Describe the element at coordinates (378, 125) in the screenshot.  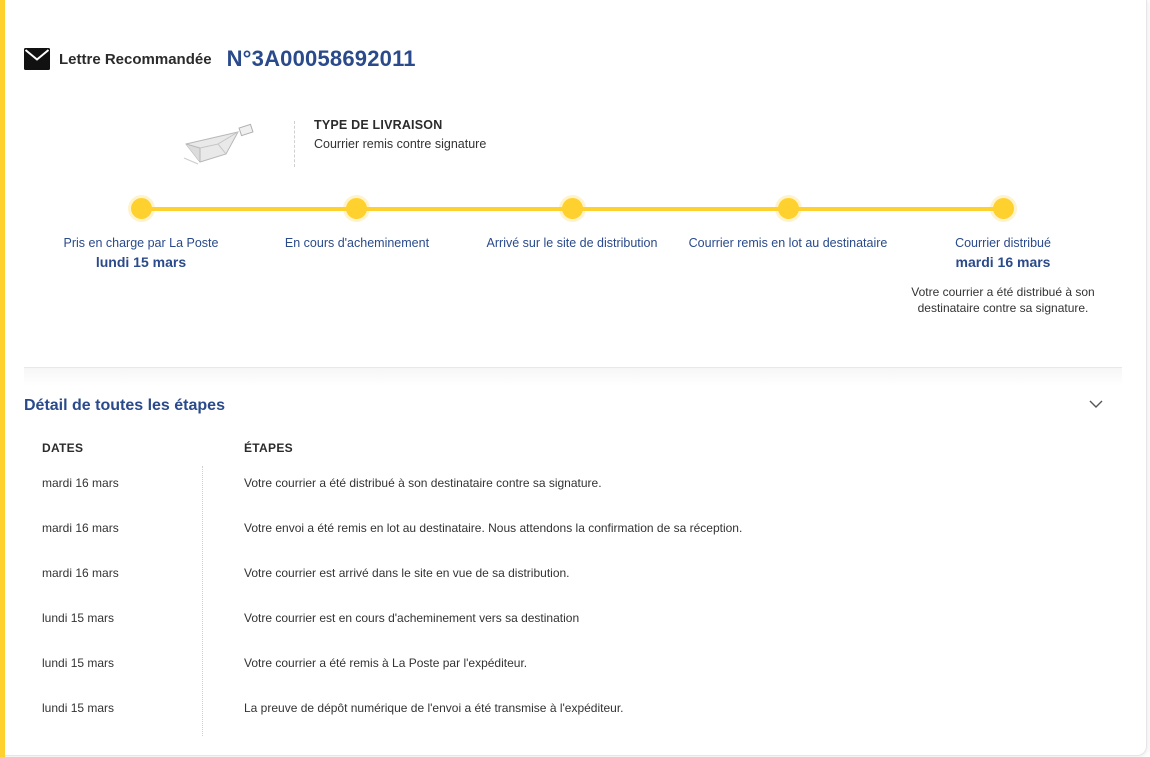
I see `delivery-type-title: TYPE DE LIVRAISON` at that location.